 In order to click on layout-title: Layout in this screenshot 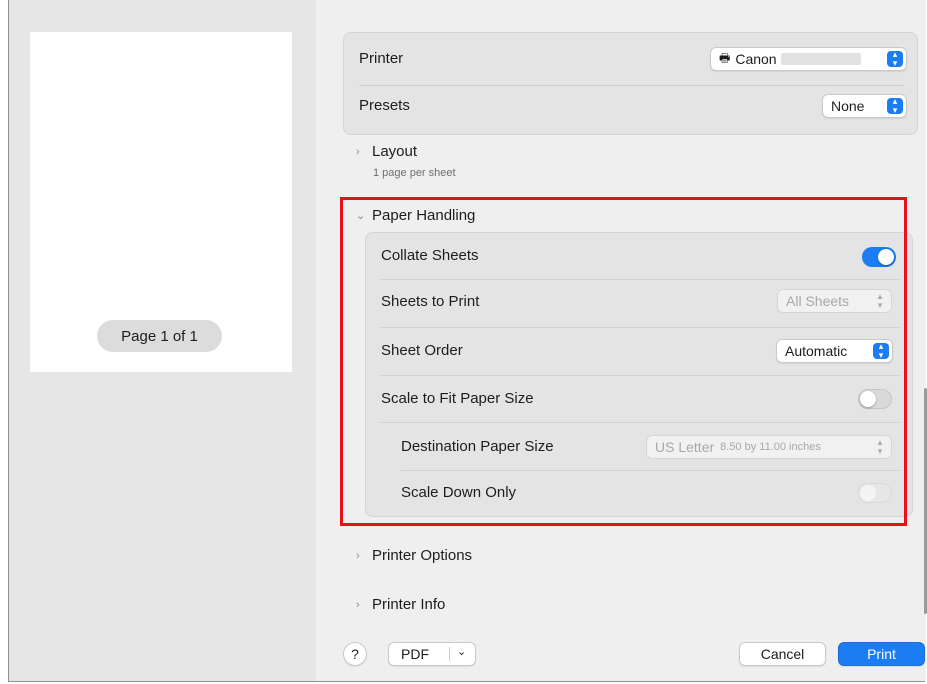, I will do `click(395, 151)`.